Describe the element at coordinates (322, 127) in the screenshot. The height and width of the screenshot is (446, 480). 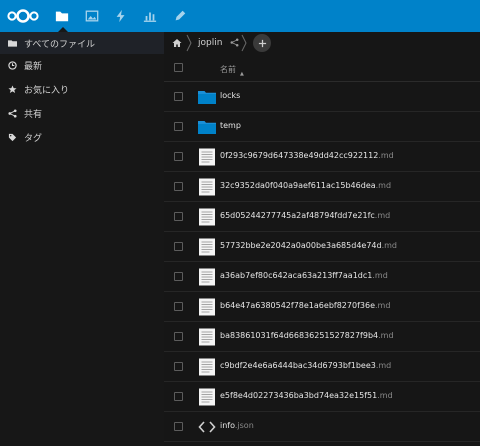
I see `file-row: temp` at that location.